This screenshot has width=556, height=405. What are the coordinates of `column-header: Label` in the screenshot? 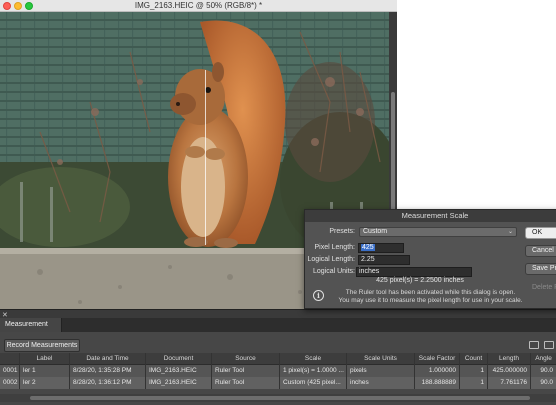 It's located at (45, 359).